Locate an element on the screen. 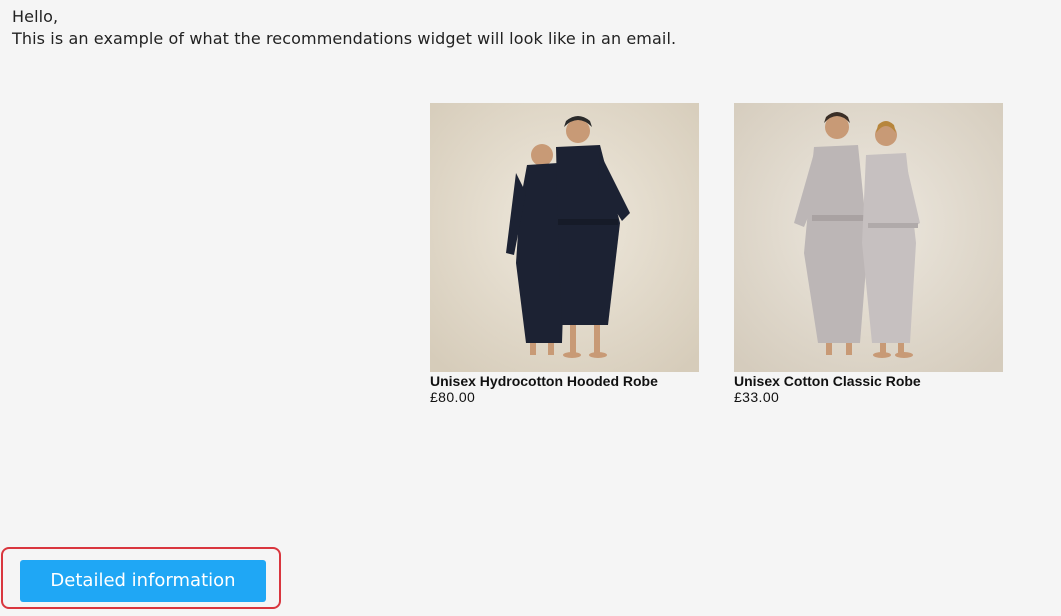 The width and height of the screenshot is (1061, 616). robe-photo-grey is located at coordinates (868, 237).